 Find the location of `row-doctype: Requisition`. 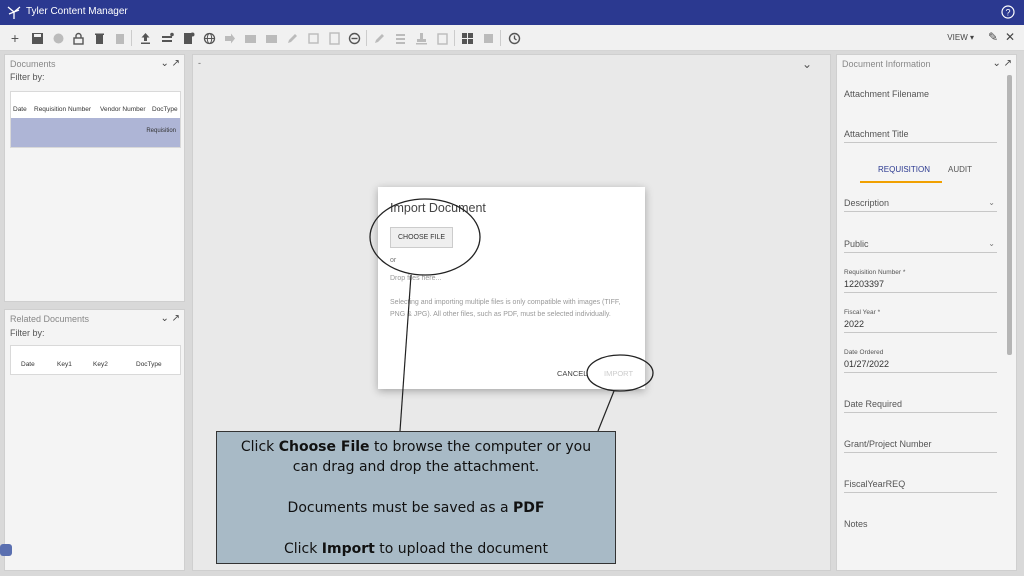

row-doctype: Requisition is located at coordinates (161, 131).